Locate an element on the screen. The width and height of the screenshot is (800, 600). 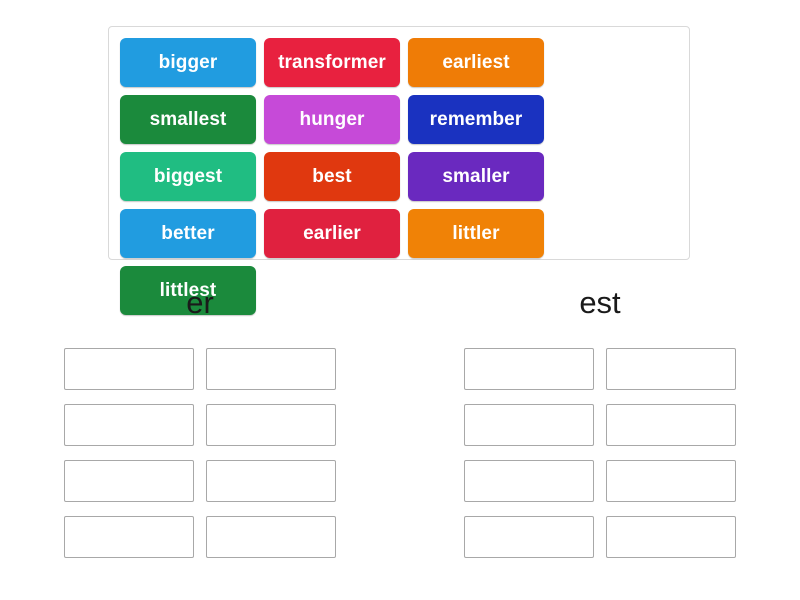
word-tile: remember is located at coordinates (476, 119).